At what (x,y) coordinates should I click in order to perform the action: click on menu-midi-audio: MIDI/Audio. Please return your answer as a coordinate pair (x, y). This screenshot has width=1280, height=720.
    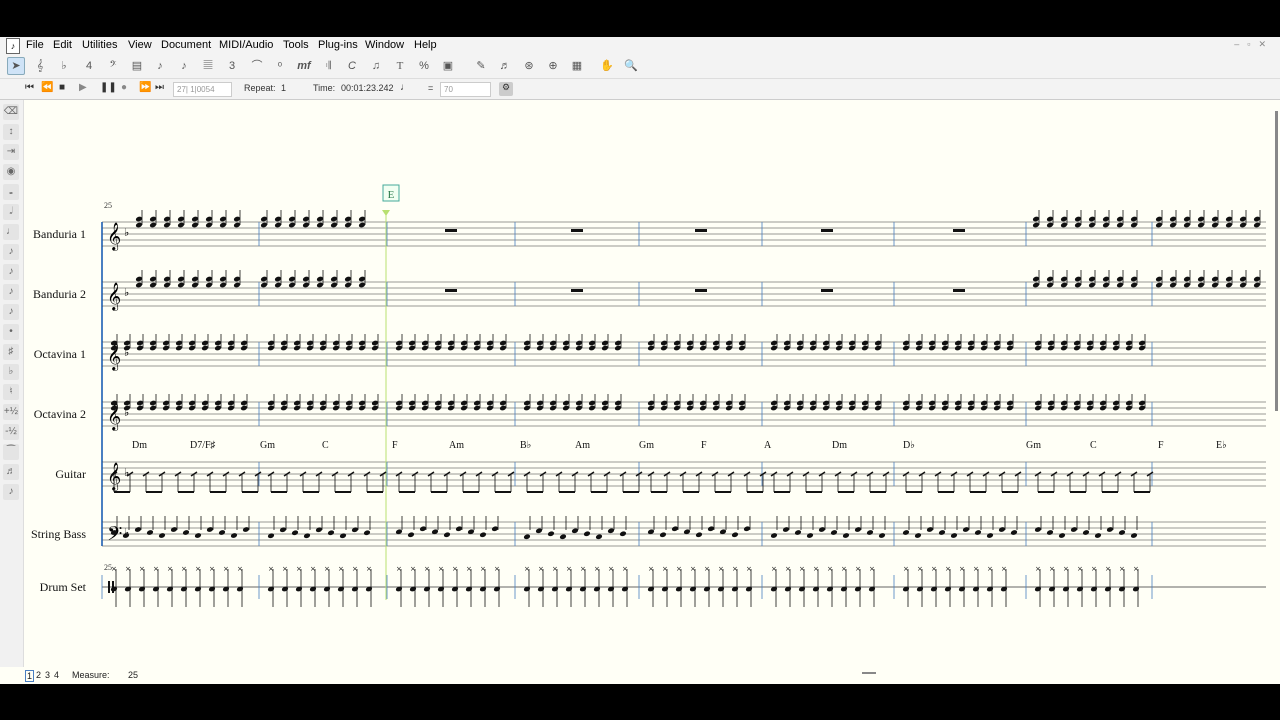
    Looking at the image, I should click on (246, 45).